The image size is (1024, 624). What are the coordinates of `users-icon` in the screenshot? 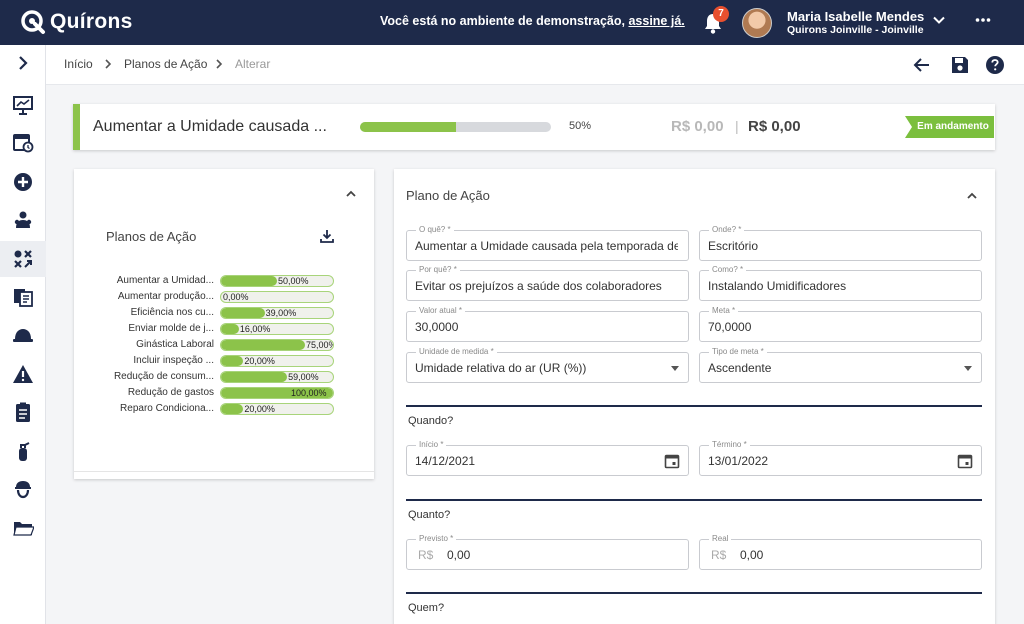 It's located at (23, 219).